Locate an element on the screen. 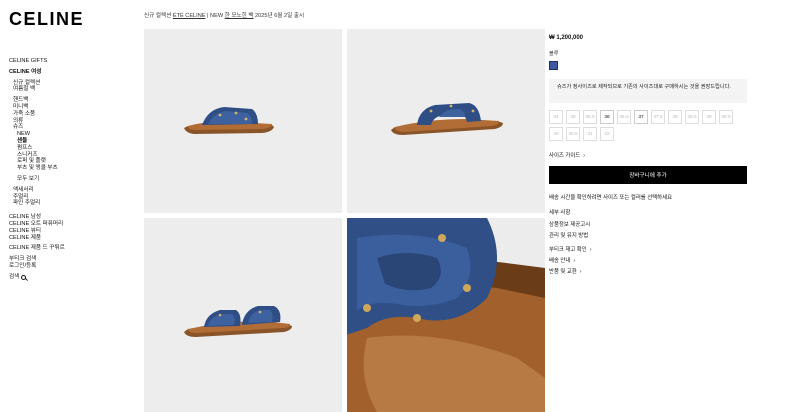 Image resolution: width=800 pixels, height=412 pixels. sidebar-item-pumps: 펌프스 is located at coordinates (69, 148).